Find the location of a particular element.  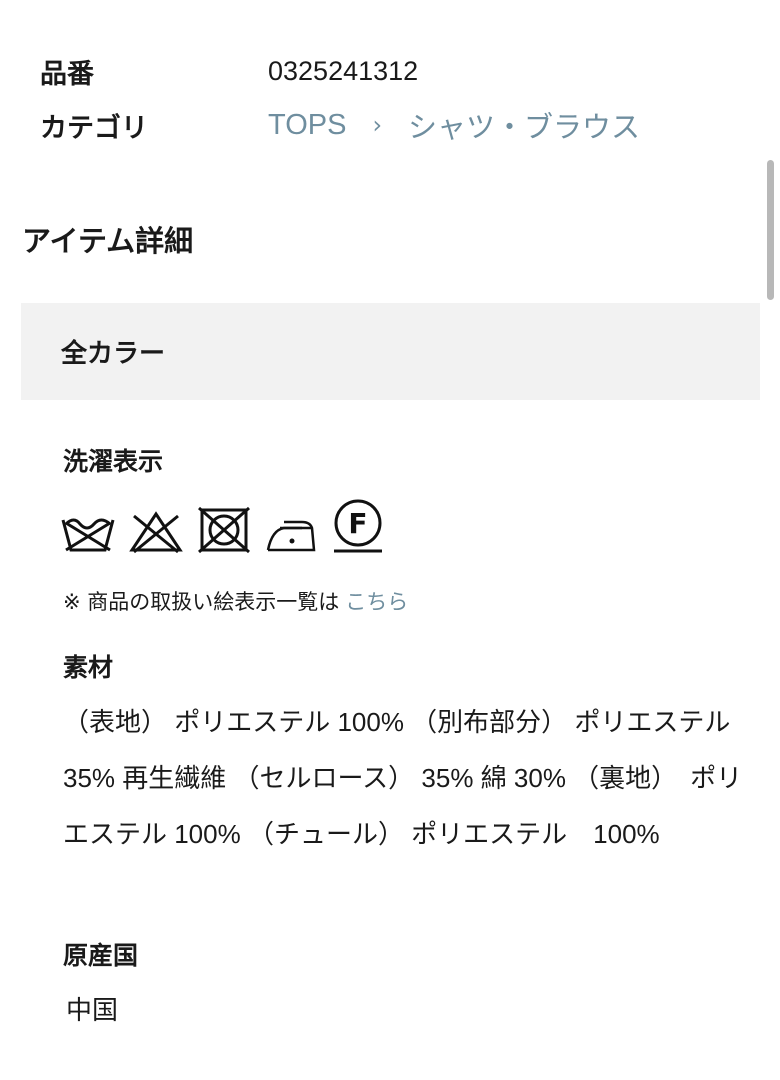

chevron-right-icon: › is located at coordinates (377, 125).